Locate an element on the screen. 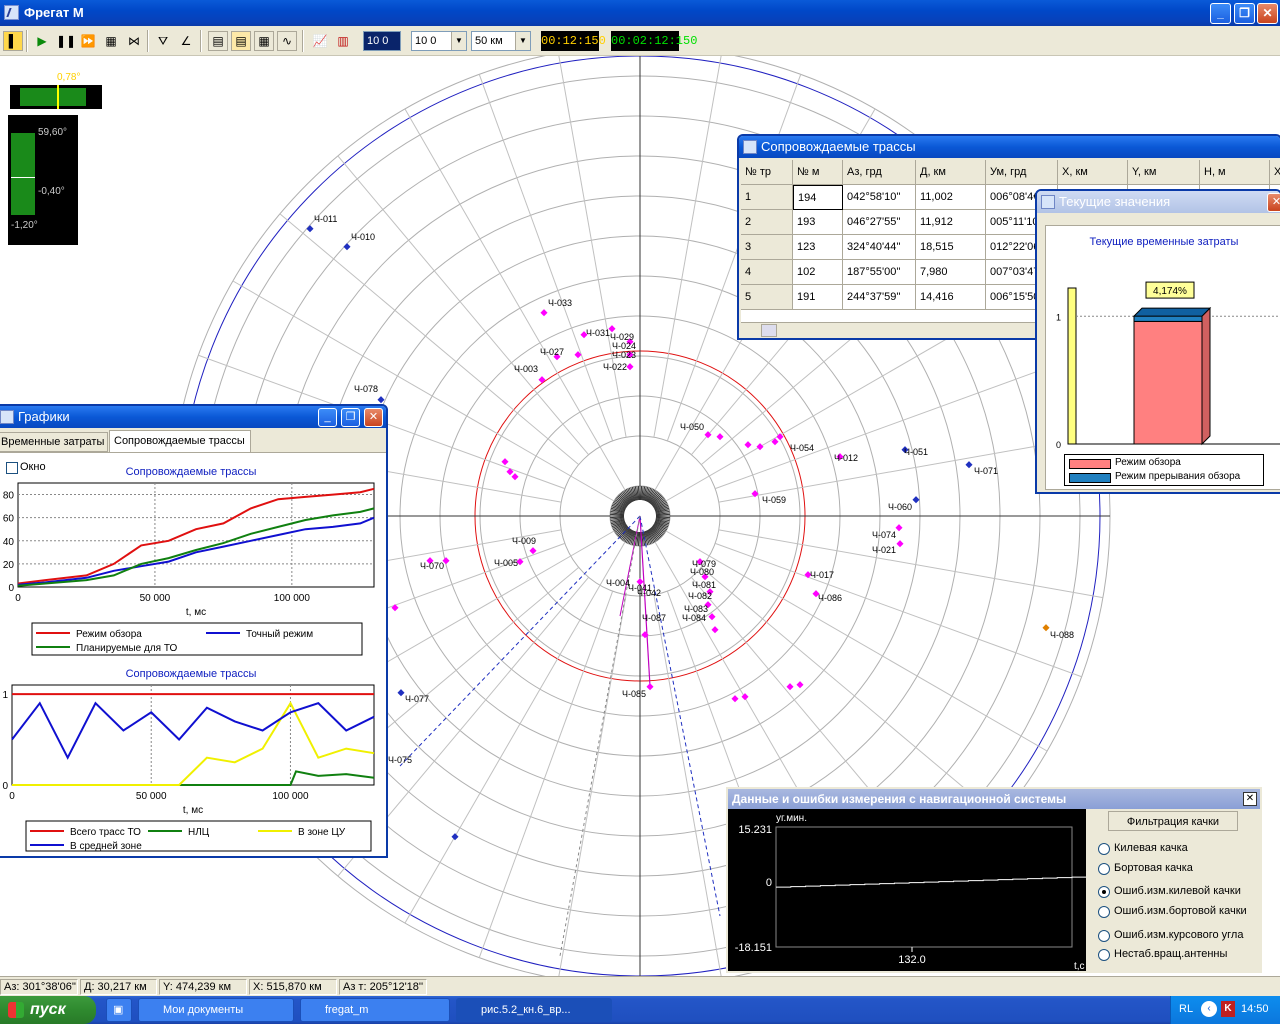  table-cell: 187°55'00'' is located at coordinates (879, 272).